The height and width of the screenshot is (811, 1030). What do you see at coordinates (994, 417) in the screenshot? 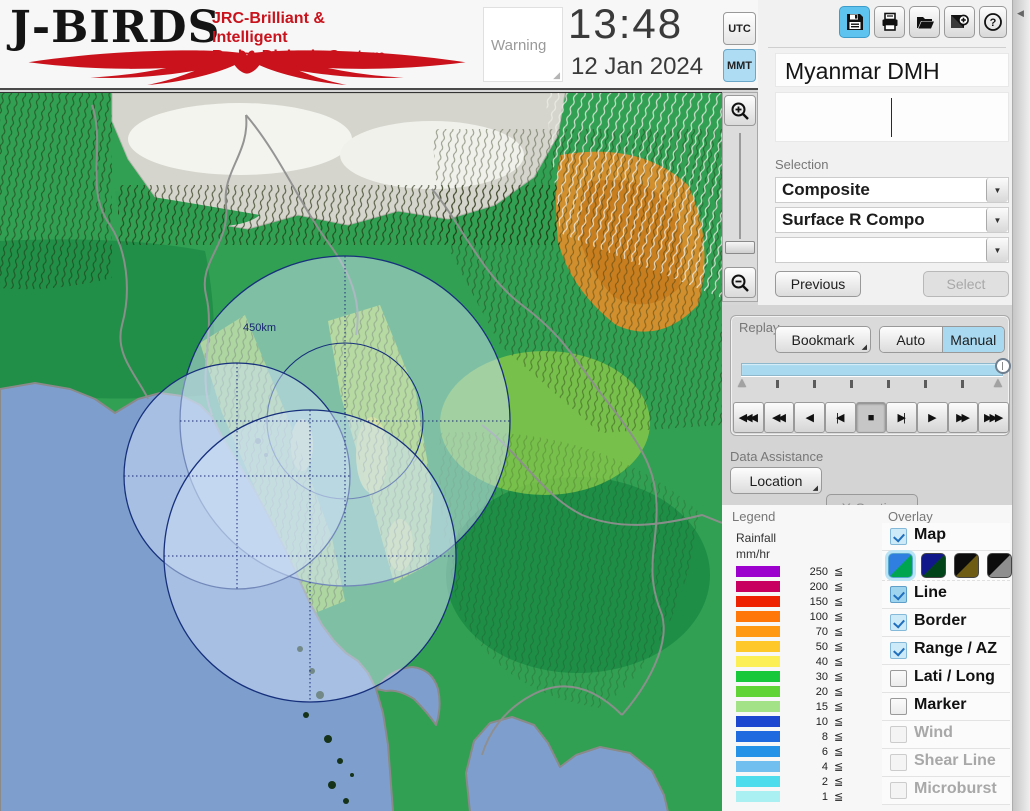
I see `forward-fast-button: ▶▶▶` at bounding box center [994, 417].